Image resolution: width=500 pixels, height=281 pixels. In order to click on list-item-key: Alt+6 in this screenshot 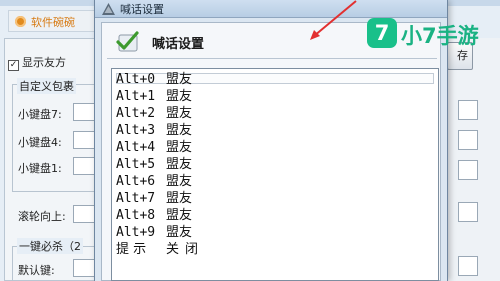, I will do `click(136, 181)`.